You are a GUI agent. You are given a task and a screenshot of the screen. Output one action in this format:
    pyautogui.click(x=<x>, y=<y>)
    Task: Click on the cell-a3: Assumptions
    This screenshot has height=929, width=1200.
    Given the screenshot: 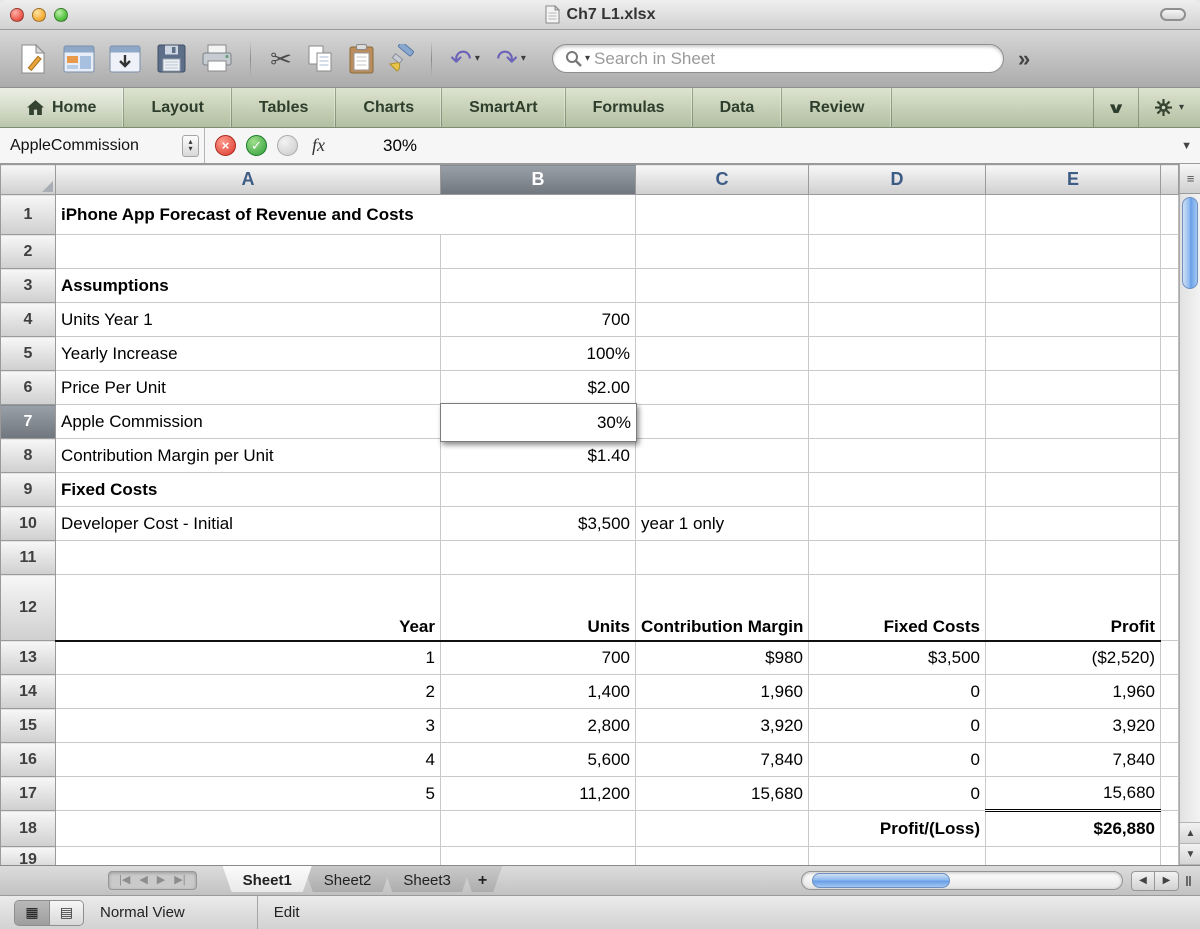 What is the action you would take?
    pyautogui.click(x=248, y=285)
    